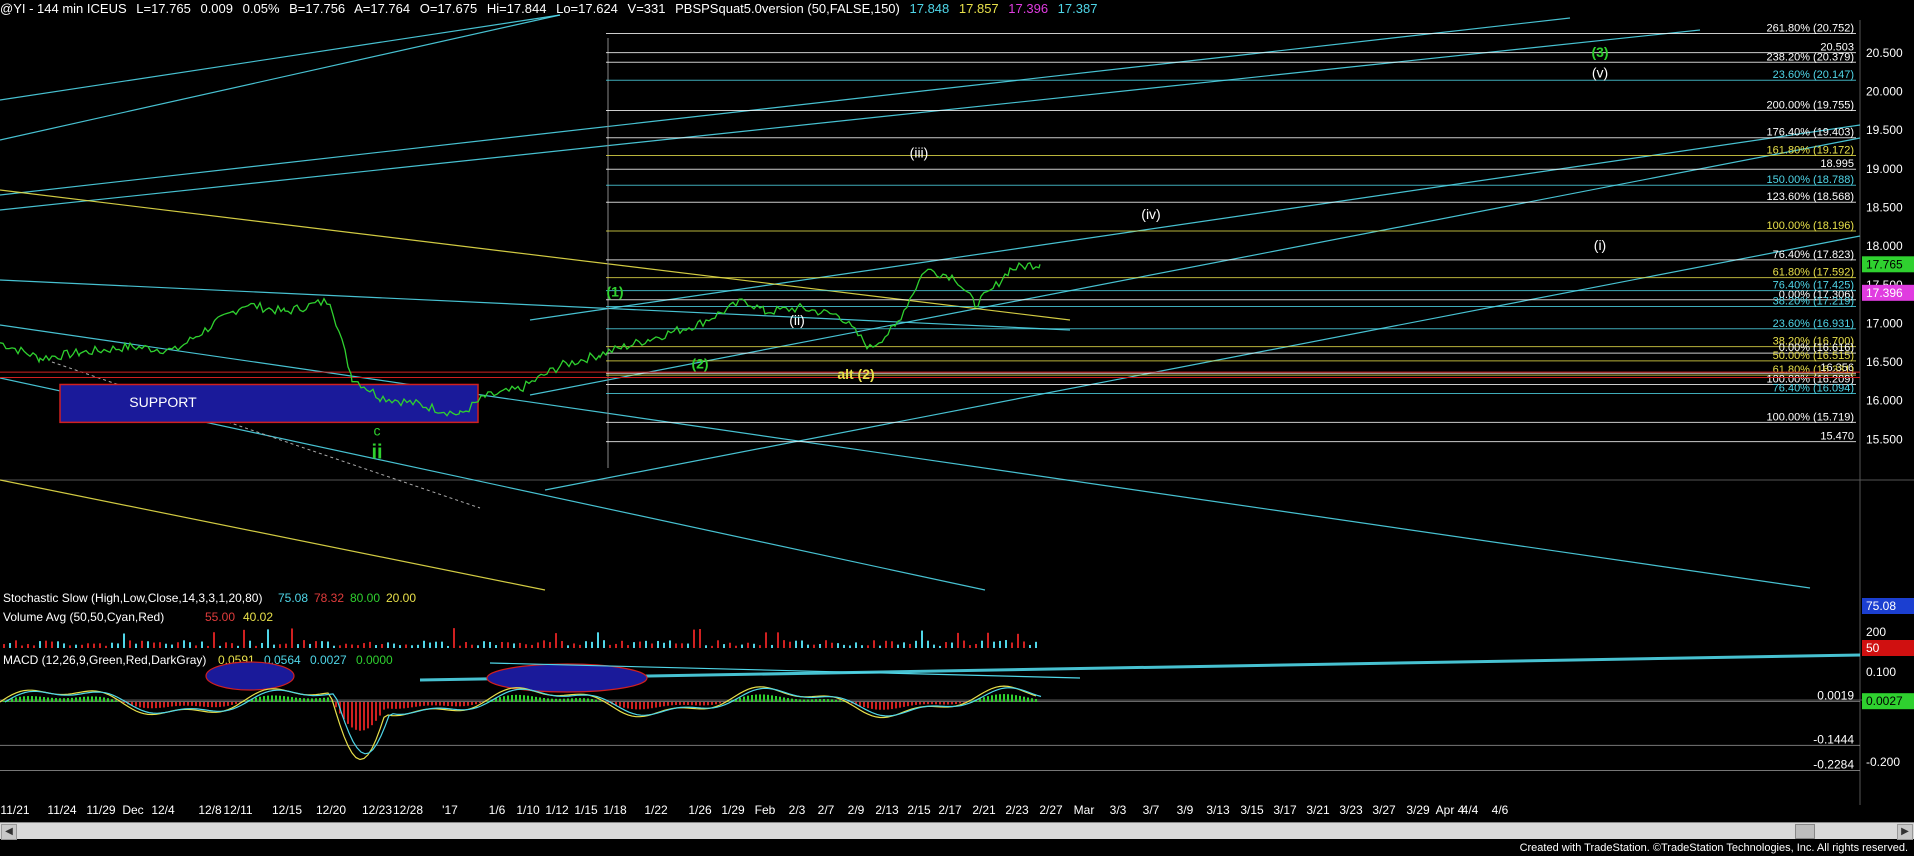 This screenshot has width=1914, height=856. I want to click on macd-axis-label: 0.100, so click(1881, 672).